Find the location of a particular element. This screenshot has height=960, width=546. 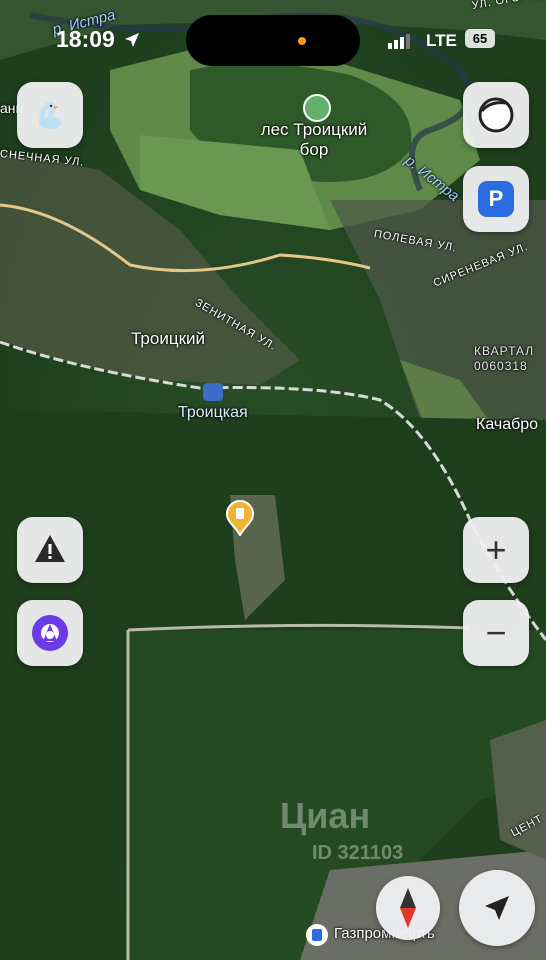

dynamic-island is located at coordinates (273, 40).